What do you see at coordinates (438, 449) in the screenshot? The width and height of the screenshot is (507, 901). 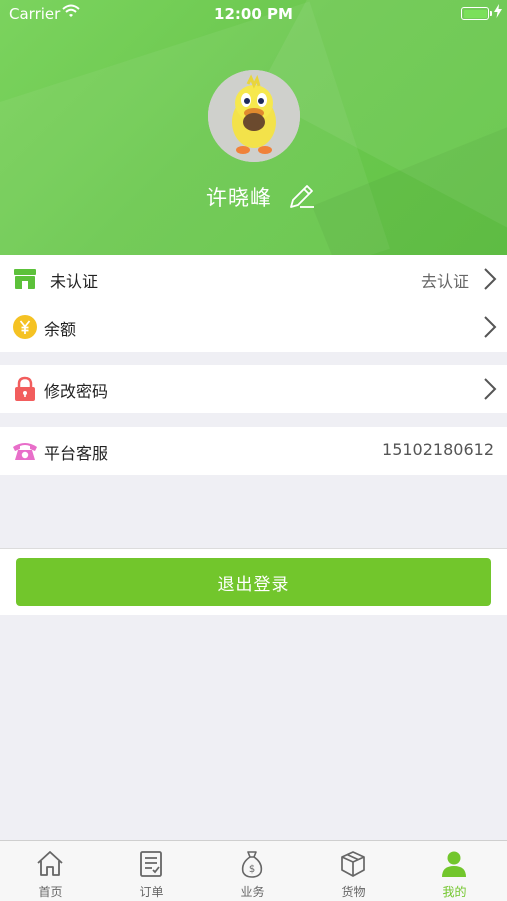 I see `service-phone-number: 15102180612` at bounding box center [438, 449].